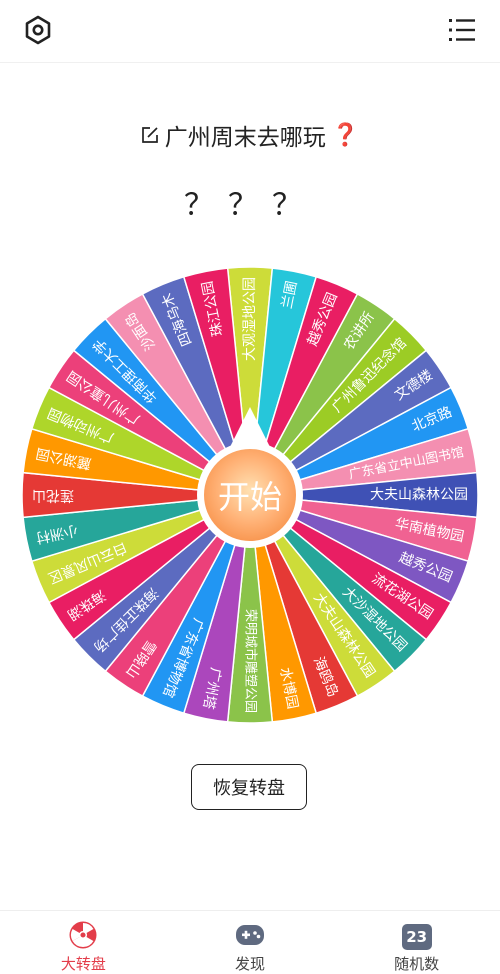  I want to click on number-icon: 23, so click(417, 935).